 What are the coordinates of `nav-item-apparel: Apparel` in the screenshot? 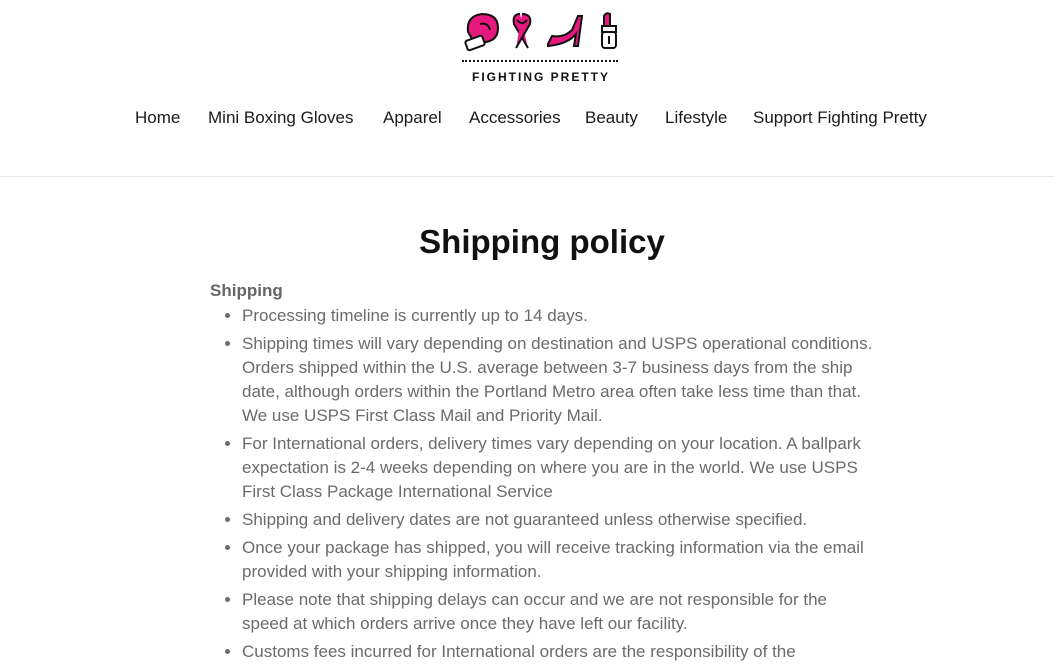 It's located at (412, 118).